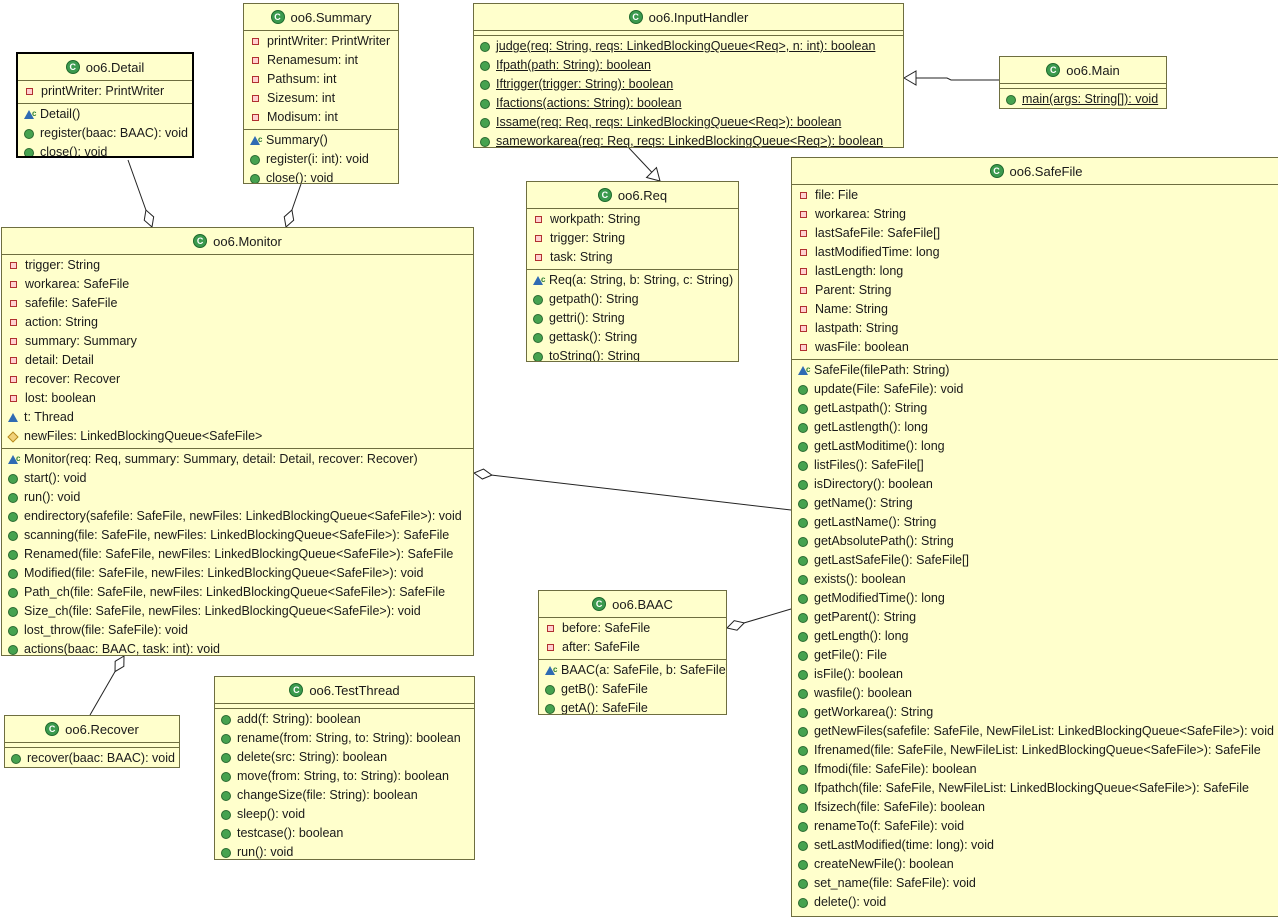  Describe the element at coordinates (850, 902) in the screenshot. I see `member-text: delete(): void` at that location.